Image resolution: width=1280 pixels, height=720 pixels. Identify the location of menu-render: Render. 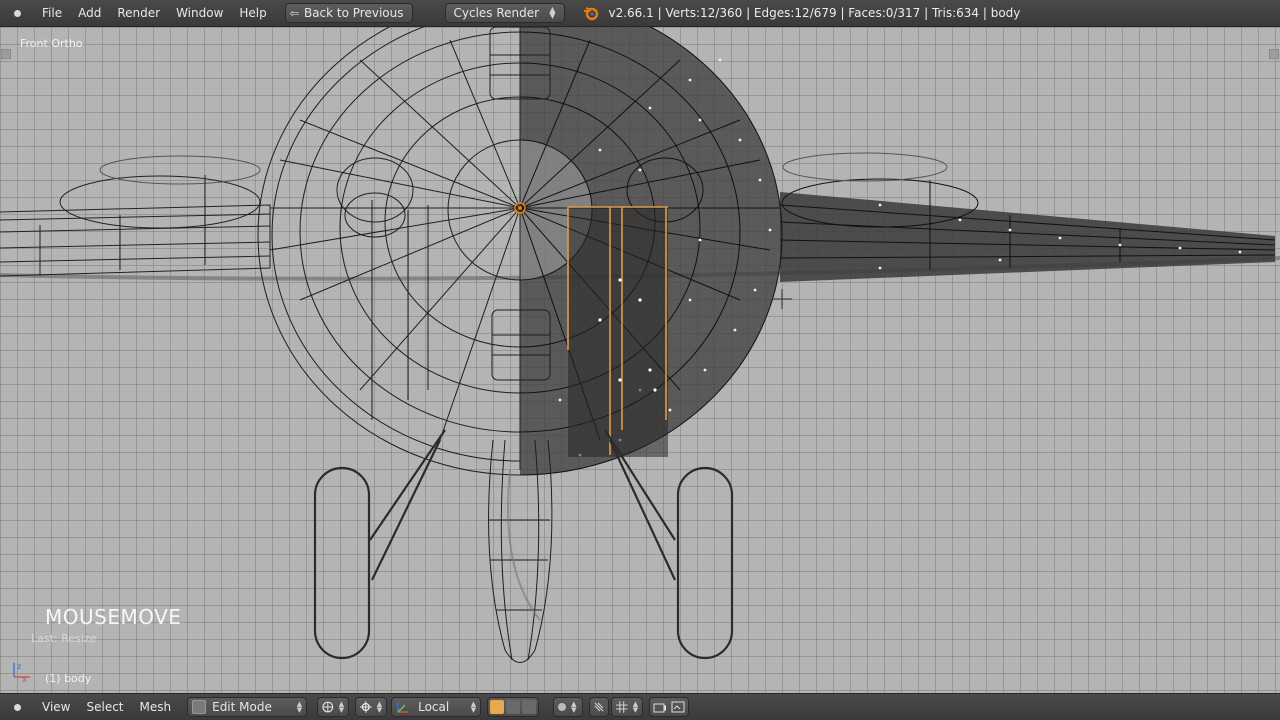
(138, 13).